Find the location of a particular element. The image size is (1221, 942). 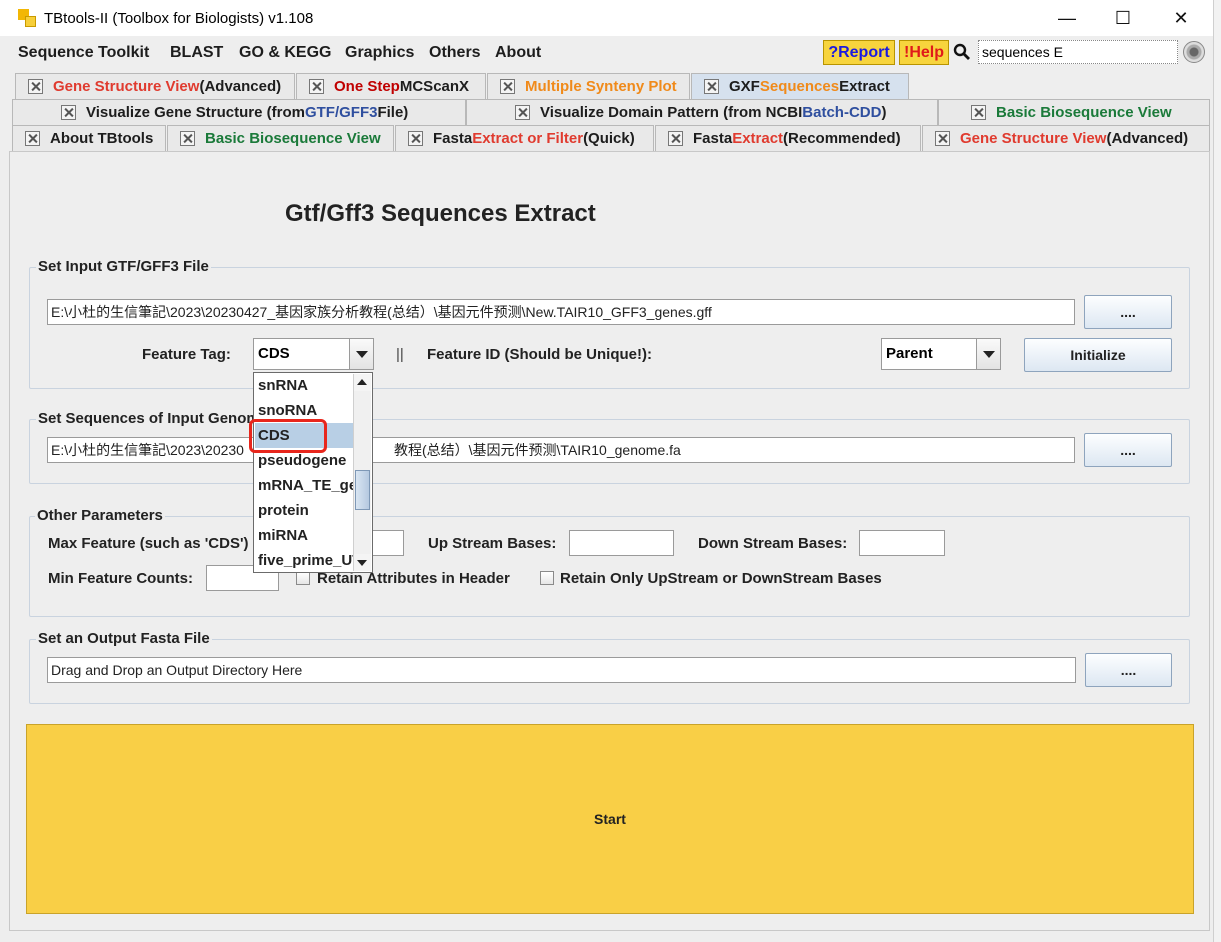

dropdown-option-protein: protein is located at coordinates (304, 510).